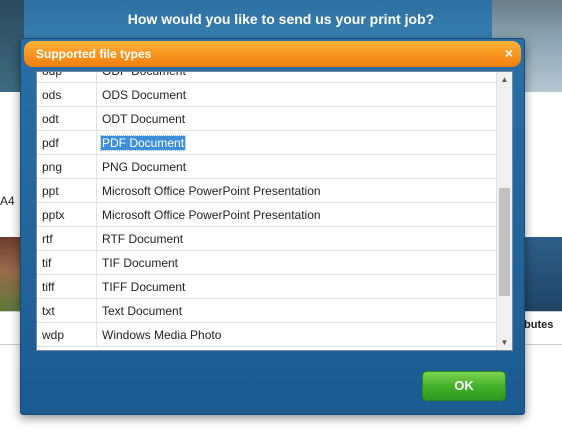 Image resolution: width=562 pixels, height=438 pixels. I want to click on file-extension-cell: ppt, so click(67, 190).